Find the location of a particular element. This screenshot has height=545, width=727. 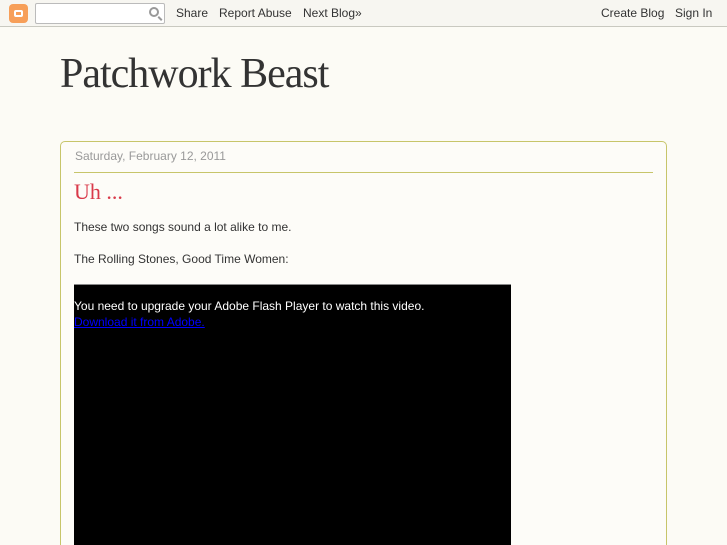

blogger-logo-icon is located at coordinates (18, 13).